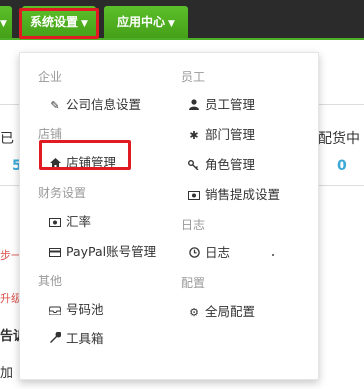 The width and height of the screenshot is (364, 389). I want to click on wrench-icon, so click(55, 338).